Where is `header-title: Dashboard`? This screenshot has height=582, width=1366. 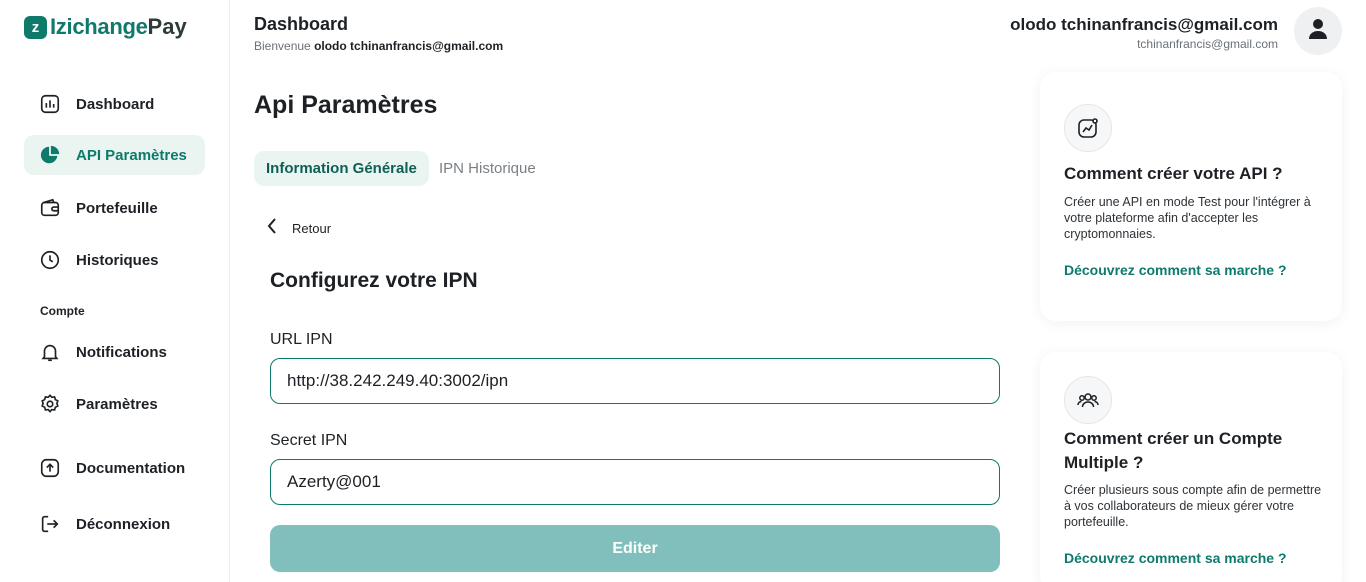
header-title: Dashboard is located at coordinates (301, 24).